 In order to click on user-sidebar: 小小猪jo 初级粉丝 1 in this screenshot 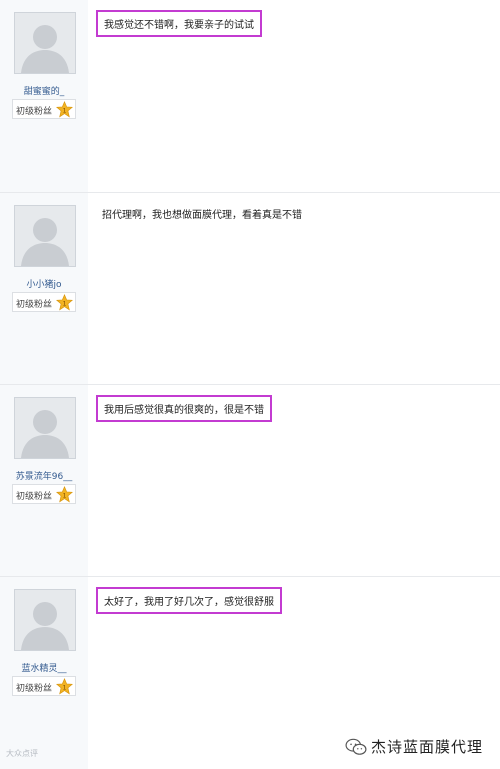, I will do `click(44, 288)`.